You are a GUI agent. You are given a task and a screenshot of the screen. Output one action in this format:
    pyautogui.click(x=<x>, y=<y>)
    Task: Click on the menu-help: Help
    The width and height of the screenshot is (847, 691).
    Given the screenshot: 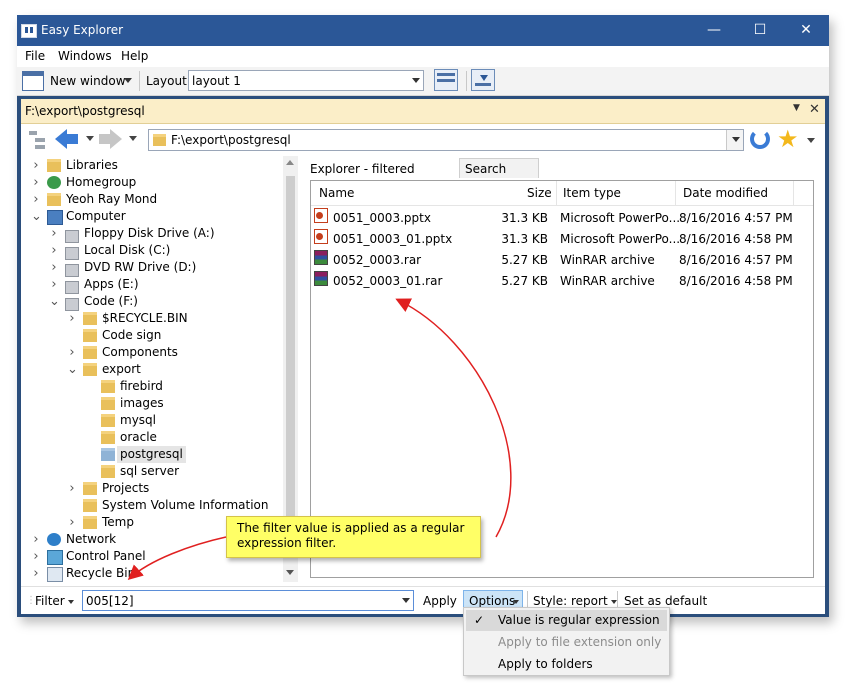 What is the action you would take?
    pyautogui.click(x=134, y=56)
    